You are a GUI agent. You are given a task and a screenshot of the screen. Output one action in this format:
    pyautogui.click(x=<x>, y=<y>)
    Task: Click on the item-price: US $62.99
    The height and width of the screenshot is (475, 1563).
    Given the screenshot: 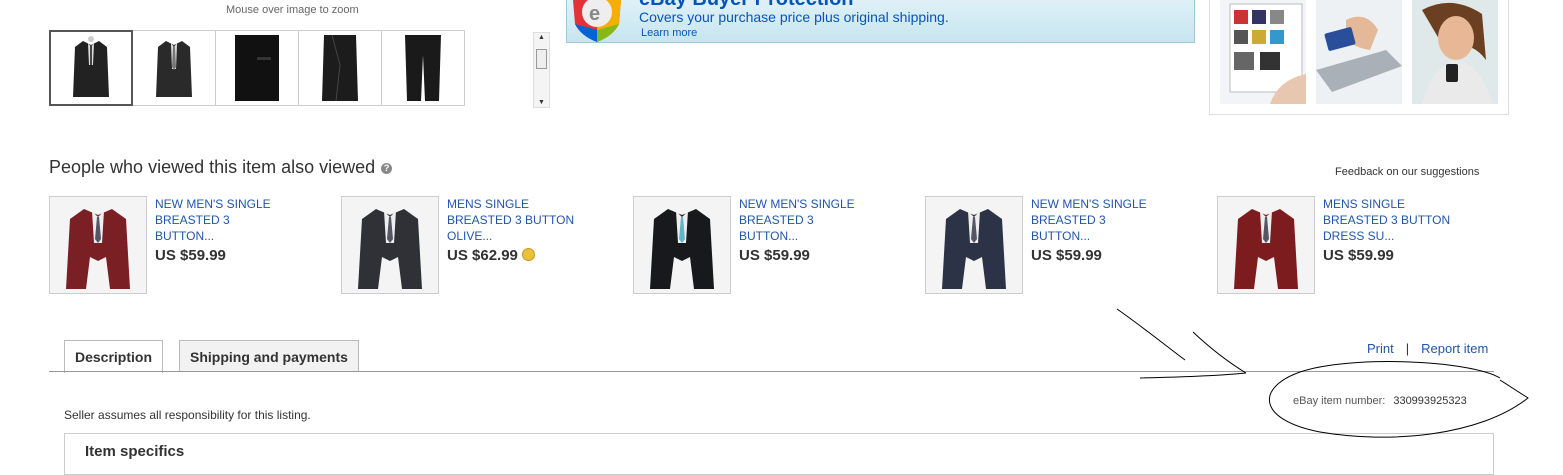 What is the action you would take?
    pyautogui.click(x=491, y=255)
    